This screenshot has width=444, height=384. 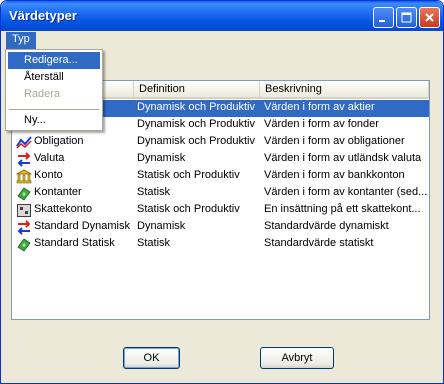 What do you see at coordinates (343, 158) in the screenshot?
I see `row-description: Värden i form av utländsk valuta` at bounding box center [343, 158].